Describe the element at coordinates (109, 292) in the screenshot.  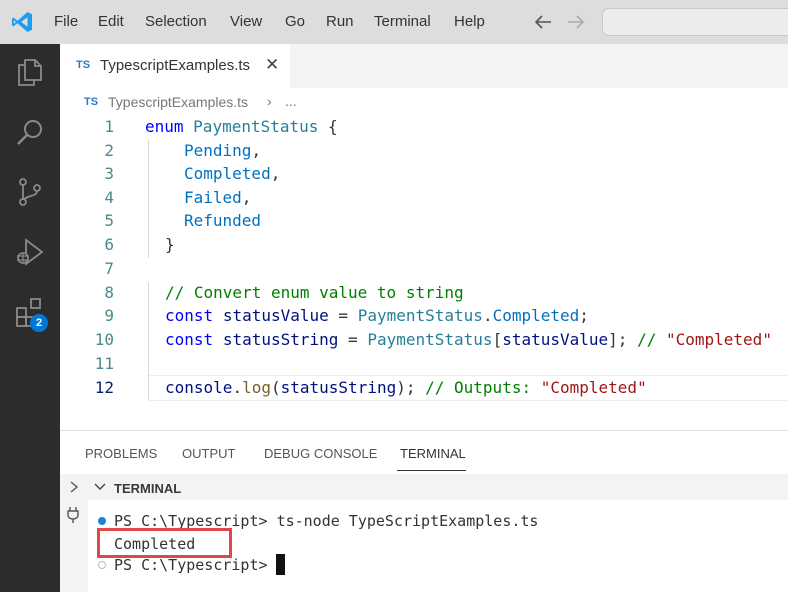
I see `line-number: 8` at that location.